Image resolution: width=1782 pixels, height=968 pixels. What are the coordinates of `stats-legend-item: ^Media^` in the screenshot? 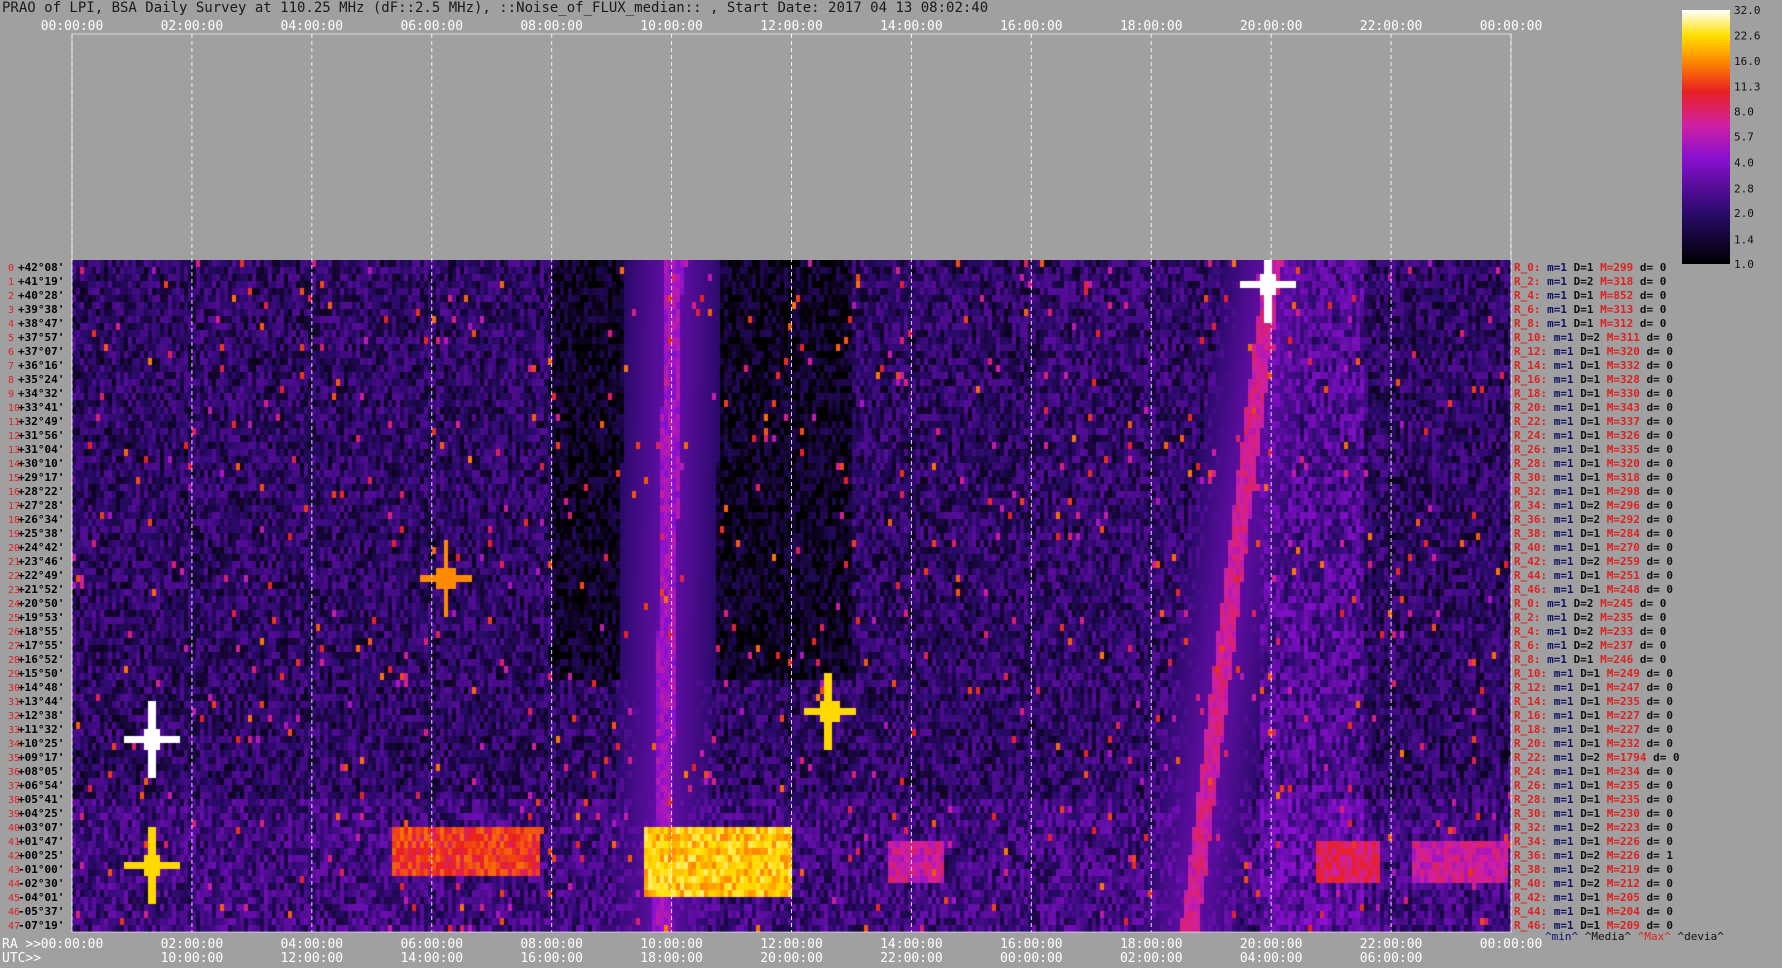 It's located at (1604, 936).